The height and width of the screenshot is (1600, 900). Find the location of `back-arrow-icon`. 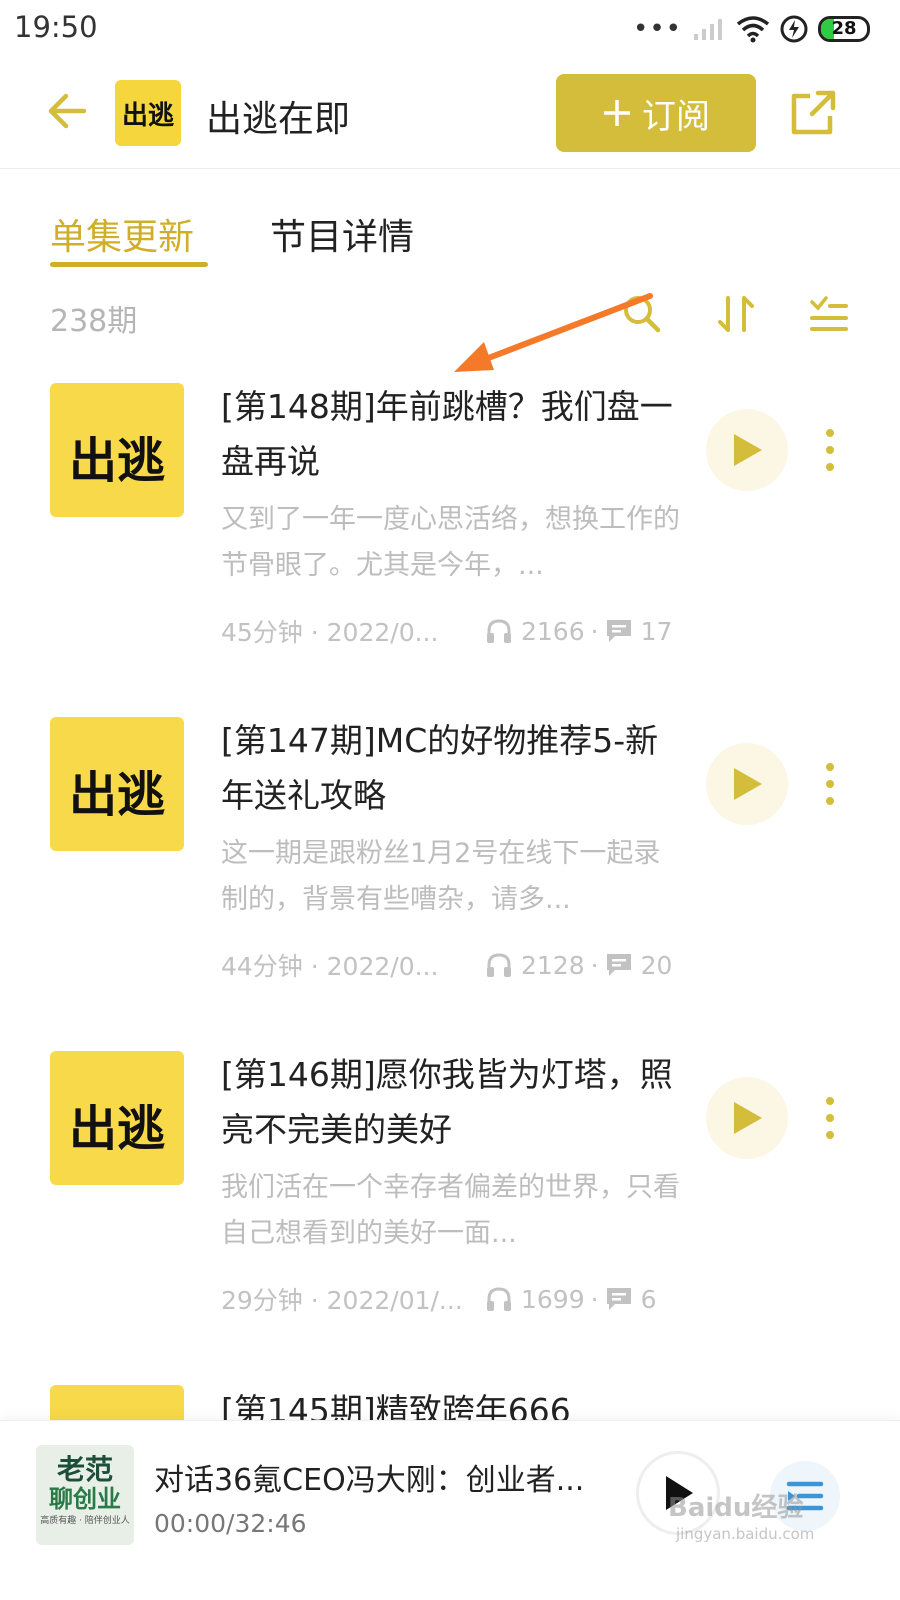

back-arrow-icon is located at coordinates (69, 111).